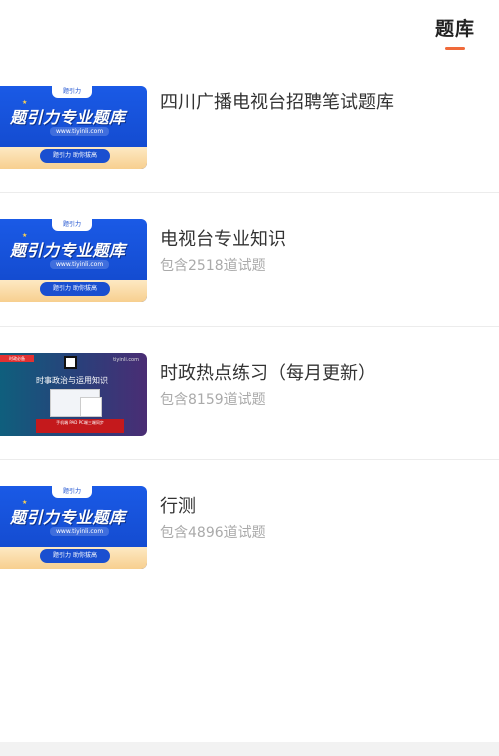  Describe the element at coordinates (72, 380) in the screenshot. I see `banner-headline: 时事政治与运用知识` at that location.